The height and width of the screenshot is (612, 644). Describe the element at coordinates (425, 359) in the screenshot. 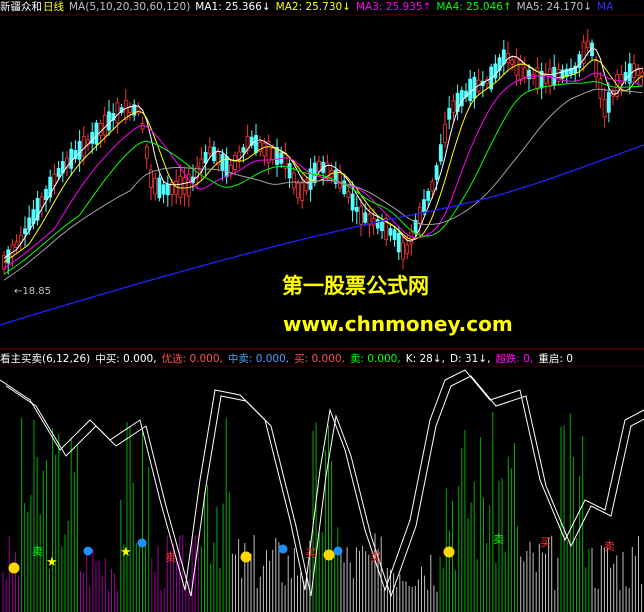

I see `k-value: K: 28↓,` at that location.